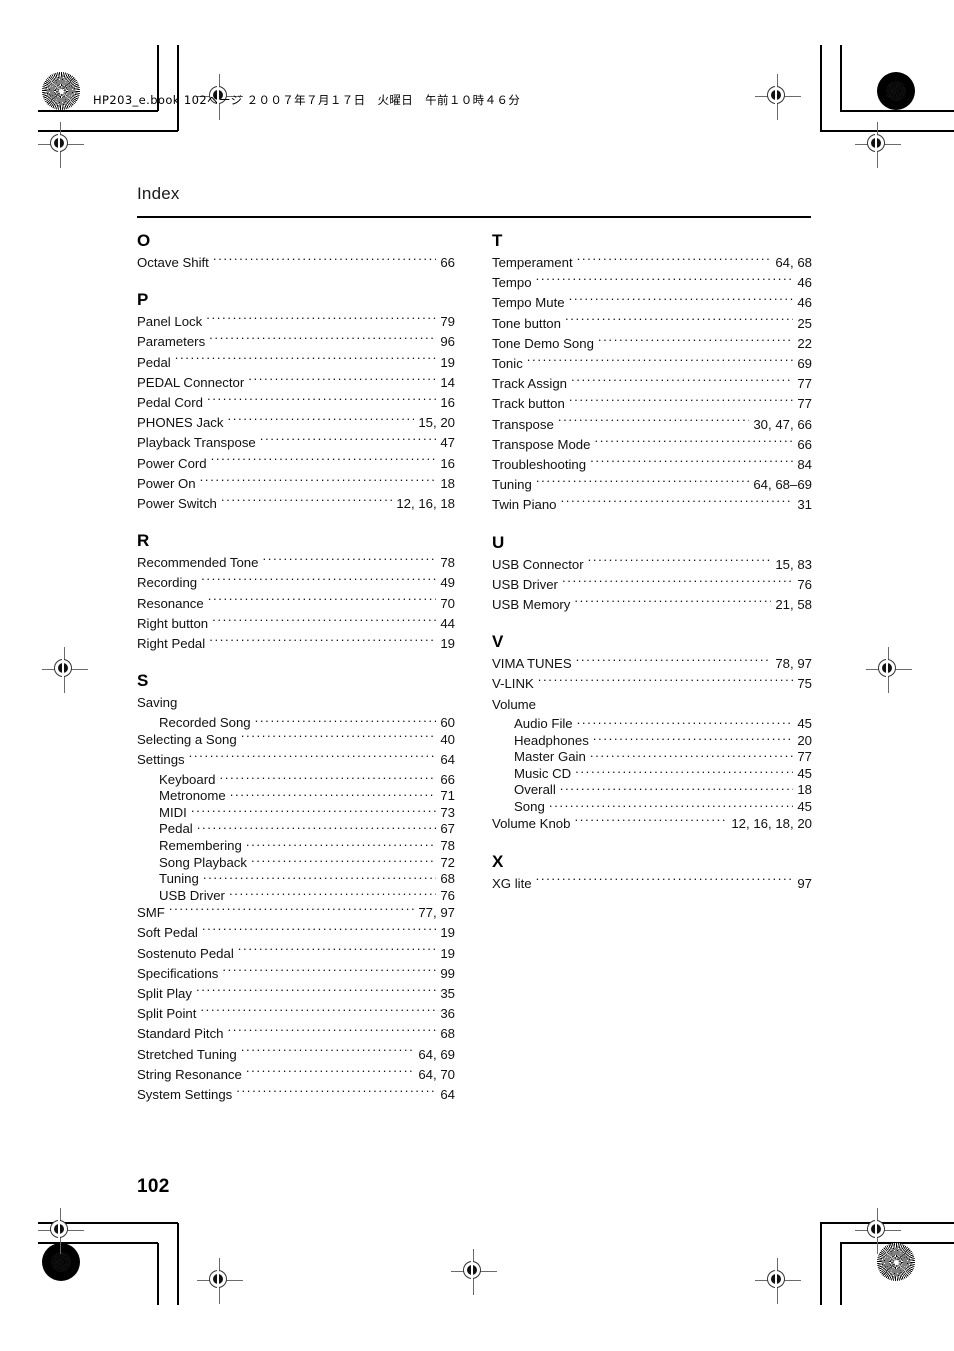 This screenshot has height=1351, width=954. I want to click on index-entry: Troubleshooting 84, so click(652, 465).